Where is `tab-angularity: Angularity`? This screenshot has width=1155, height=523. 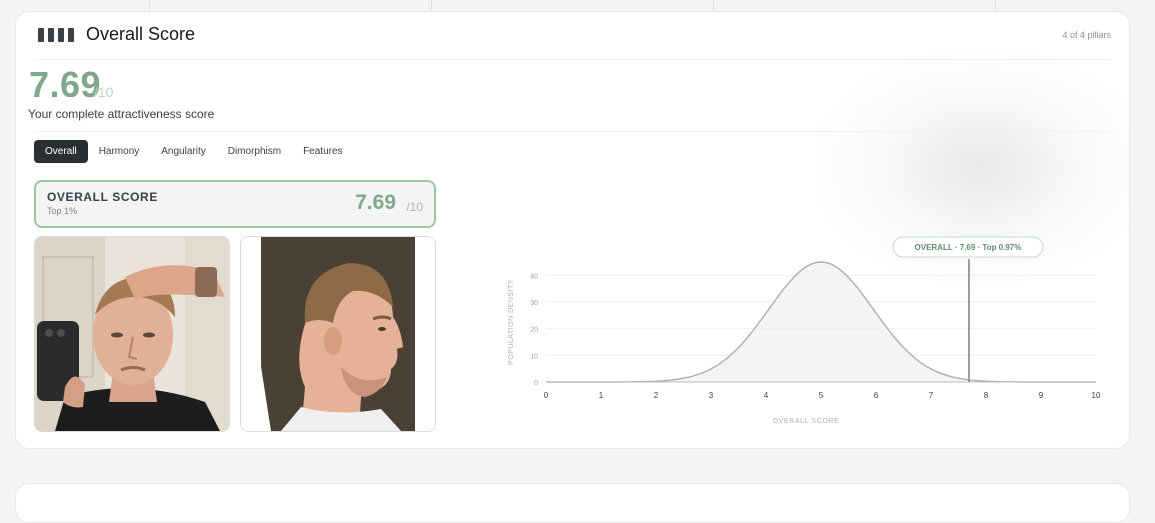
tab-angularity: Angularity is located at coordinates (183, 151).